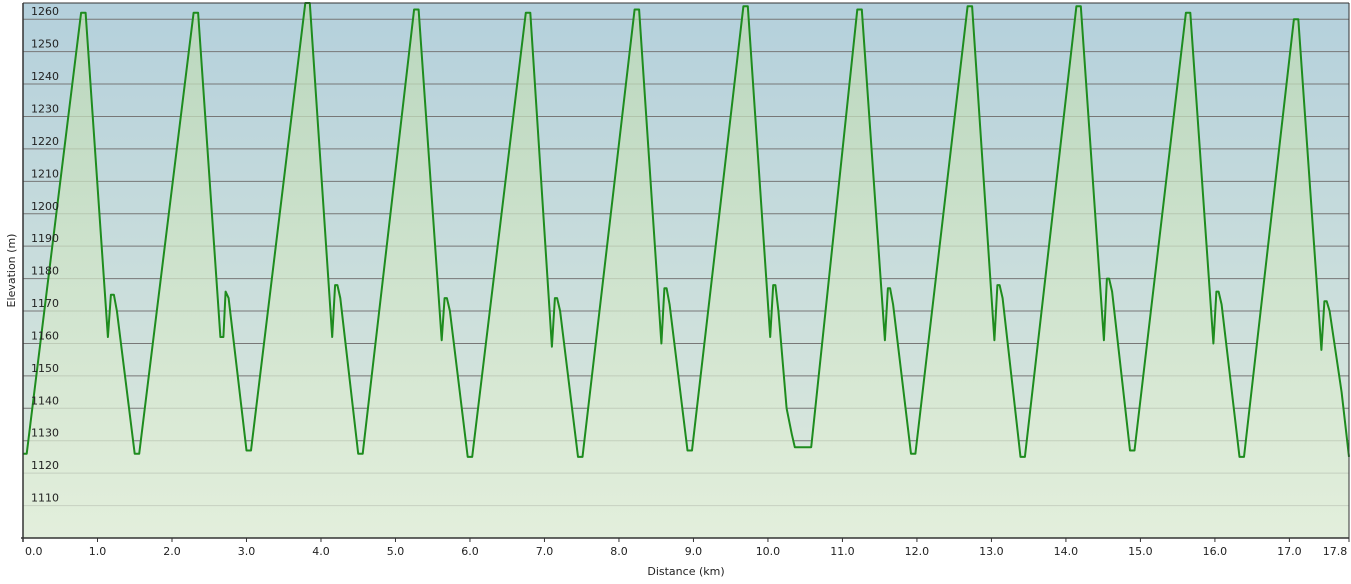 This screenshot has width=1351, height=584. I want to click on y-tick-label: 1220, so click(45, 141).